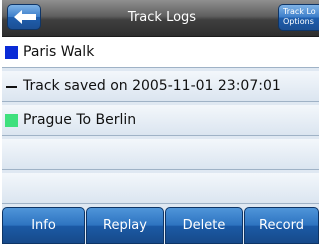 This screenshot has width=321, height=244. I want to click on title-bar: Track Logs Track Lo Options, so click(160, 18).